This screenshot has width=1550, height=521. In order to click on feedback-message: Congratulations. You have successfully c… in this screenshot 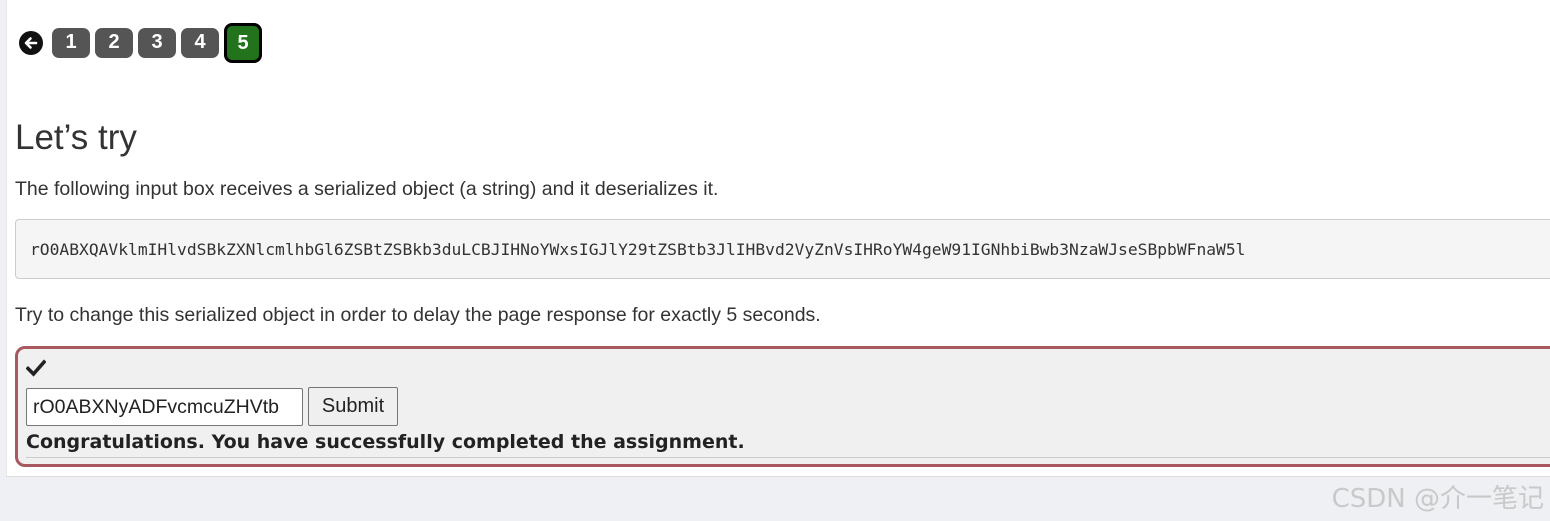, I will do `click(385, 442)`.